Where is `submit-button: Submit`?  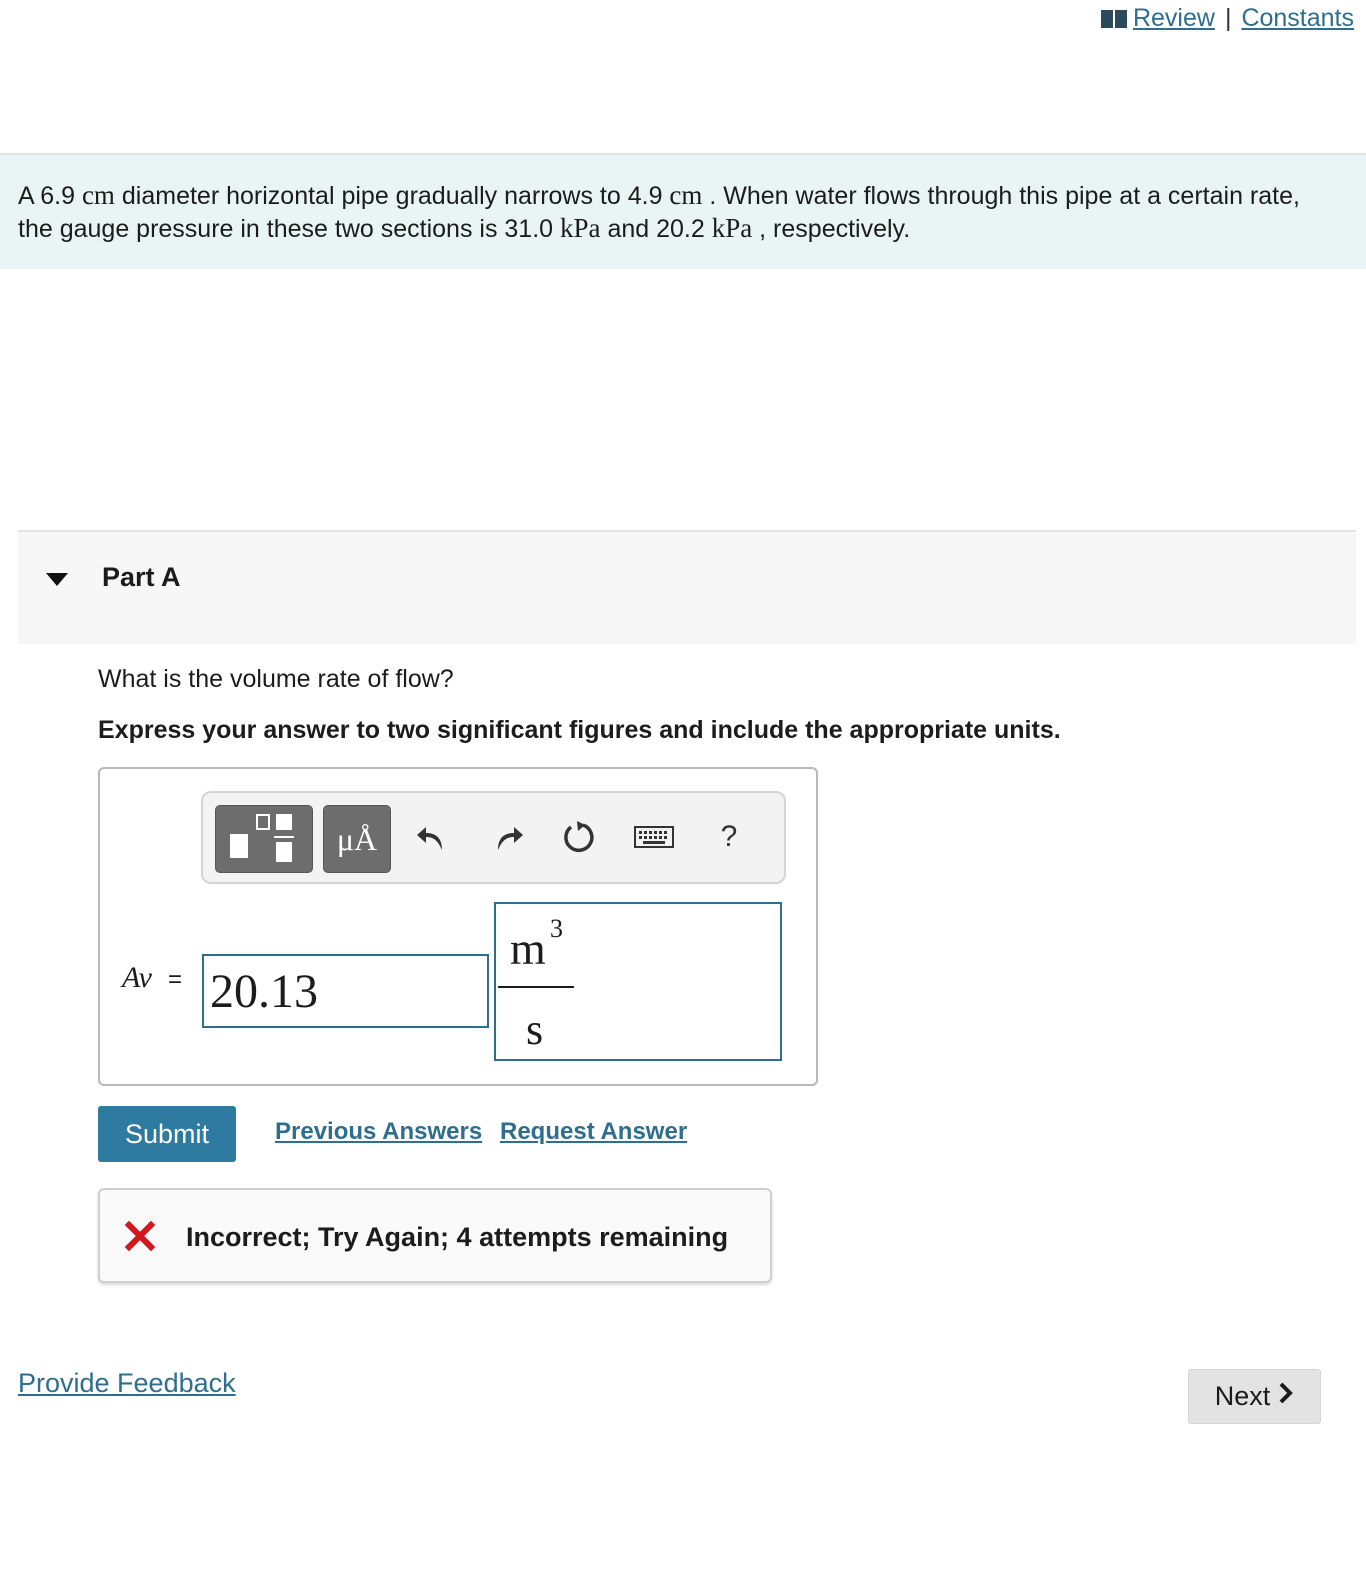
submit-button: Submit is located at coordinates (167, 1134).